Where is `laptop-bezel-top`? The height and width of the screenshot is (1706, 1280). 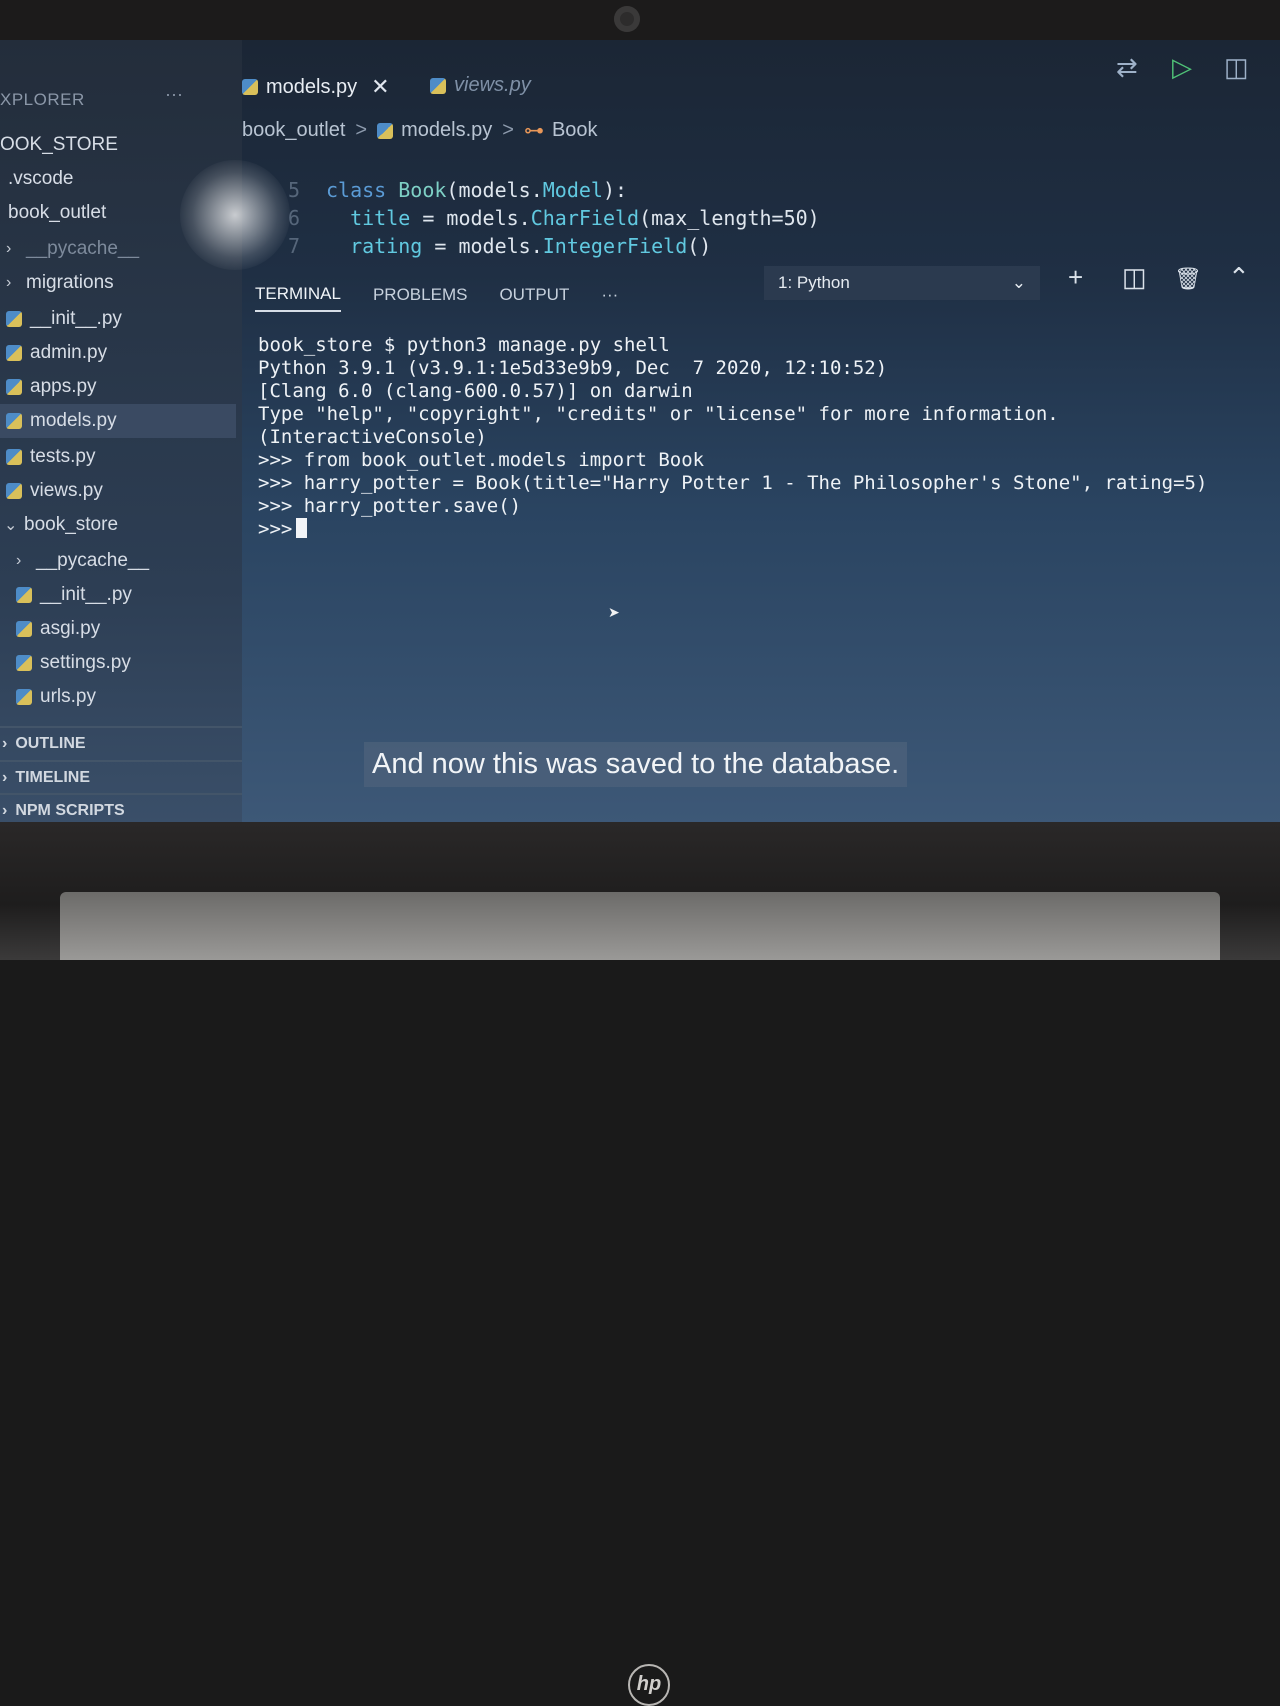
laptop-bezel-top is located at coordinates (640, 22).